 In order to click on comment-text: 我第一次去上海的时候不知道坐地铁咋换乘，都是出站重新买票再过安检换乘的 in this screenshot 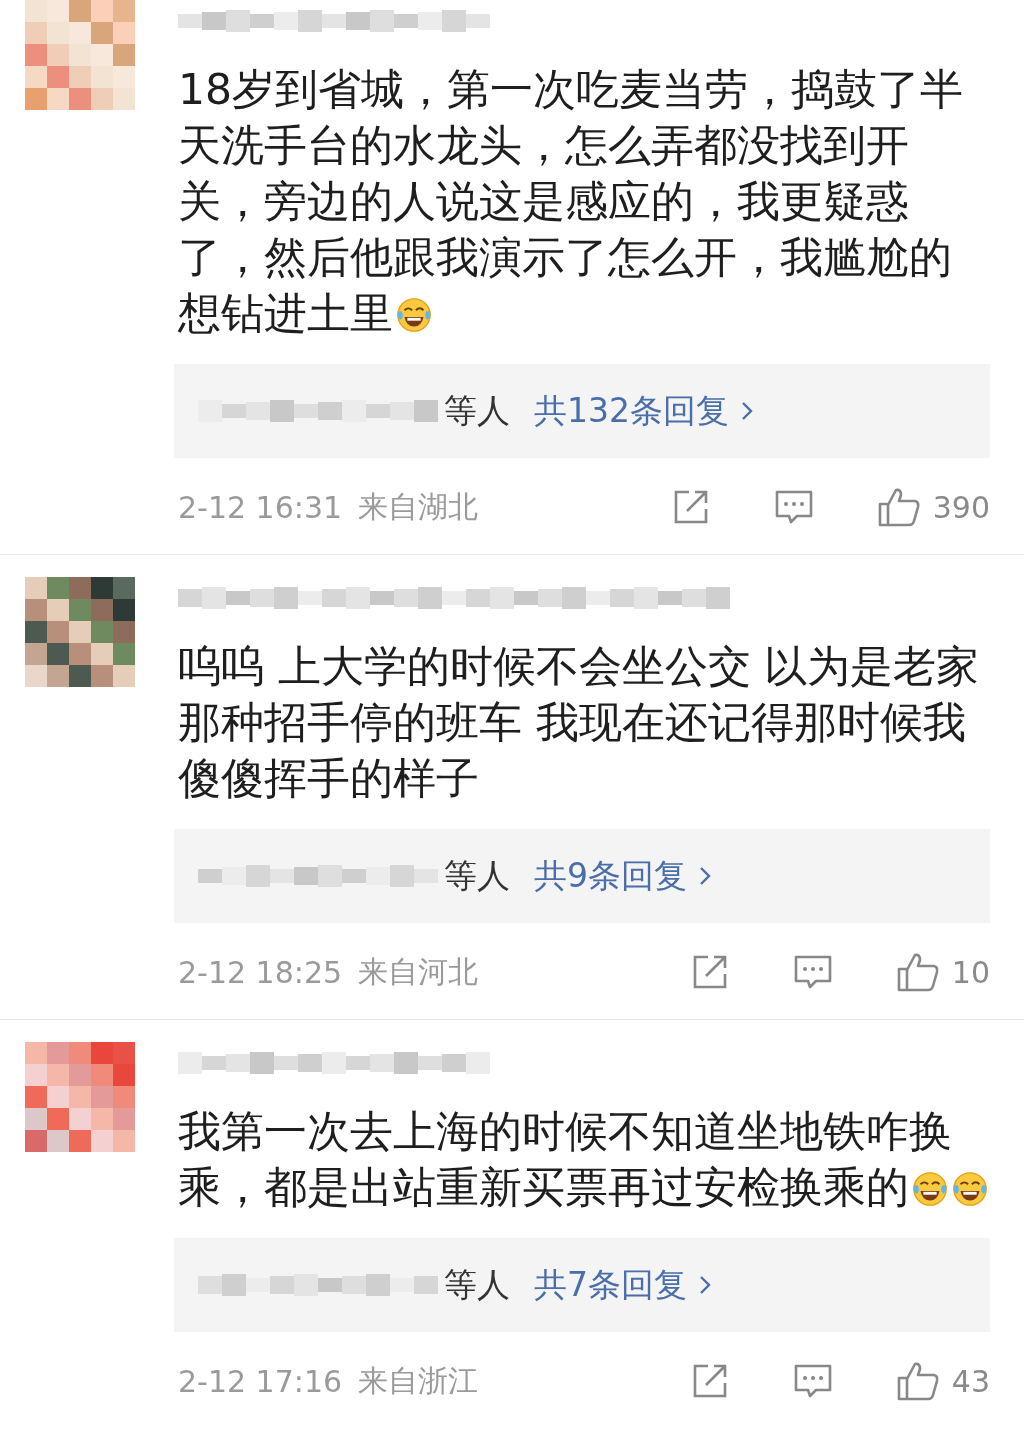, I will do `click(584, 1160)`.